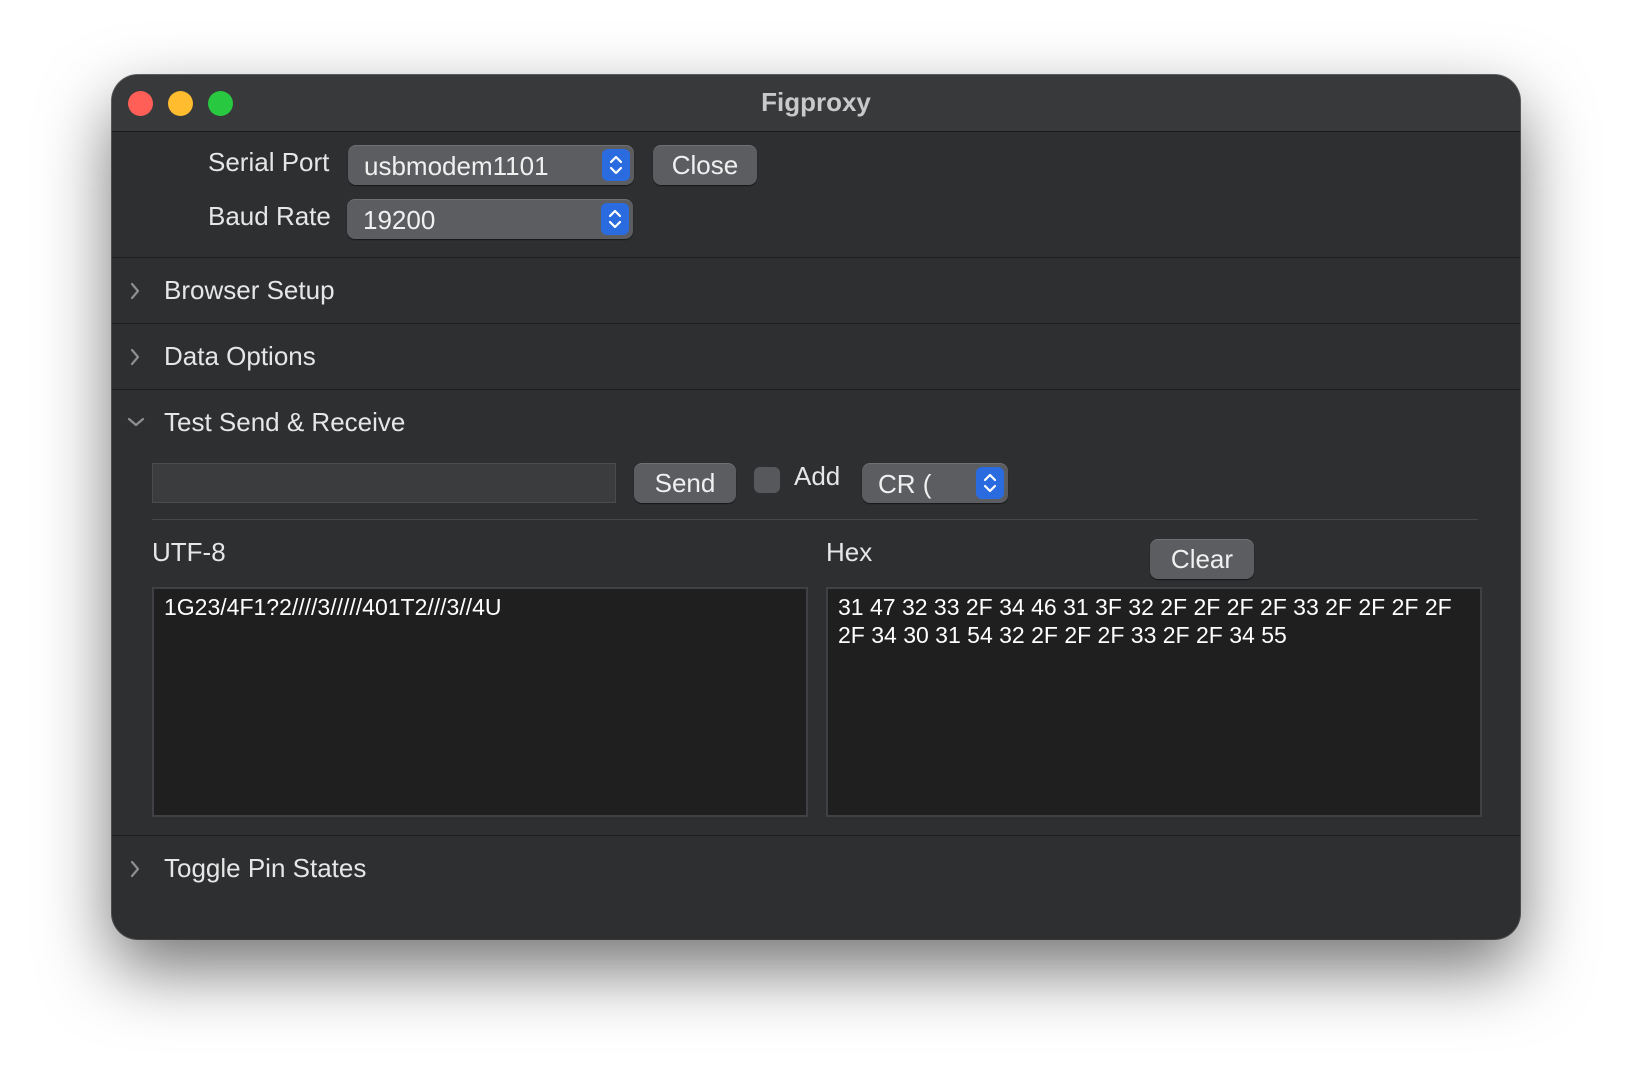 The image size is (1630, 1084). I want to click on section-test-send-receive: Test Send & Receive, so click(816, 423).